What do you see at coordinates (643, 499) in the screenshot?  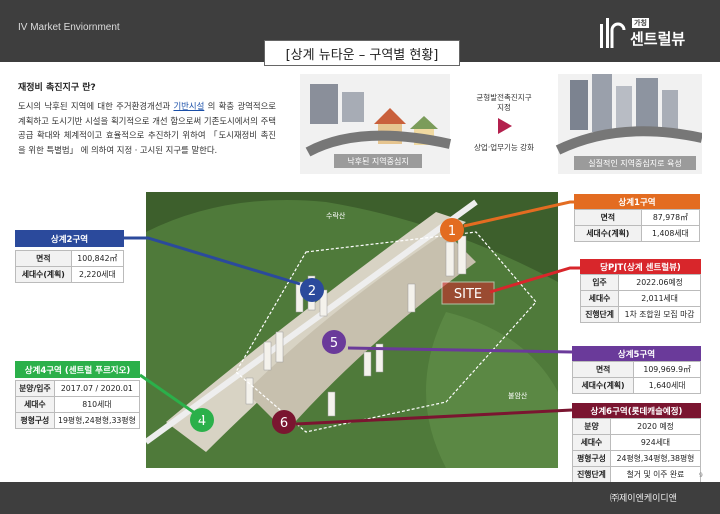 I see `company-name: ㈜제이엔케이디앤` at bounding box center [643, 499].